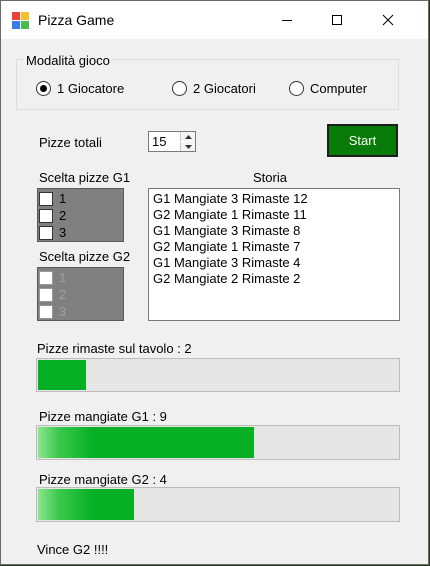 This screenshot has height=566, width=430. I want to click on g2-eaten-label: Pizze mangiate G2 : 4, so click(103, 479).